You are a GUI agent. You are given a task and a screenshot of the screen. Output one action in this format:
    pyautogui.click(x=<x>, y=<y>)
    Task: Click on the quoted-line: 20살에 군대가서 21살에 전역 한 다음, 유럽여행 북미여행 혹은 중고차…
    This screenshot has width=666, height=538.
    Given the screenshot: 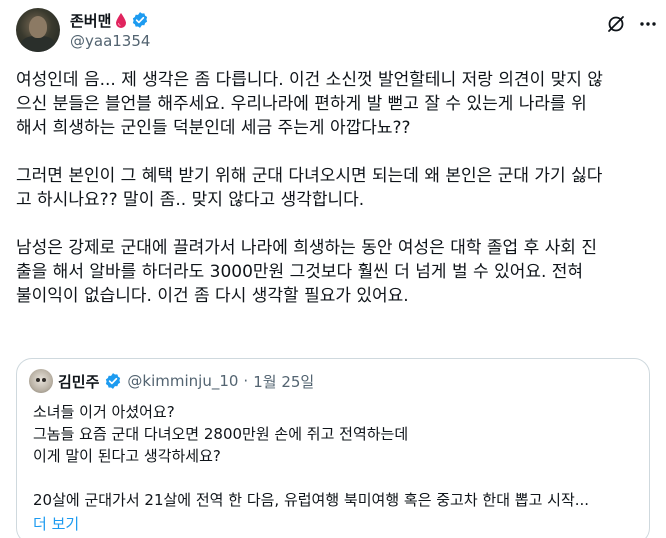 What is the action you would take?
    pyautogui.click(x=311, y=500)
    